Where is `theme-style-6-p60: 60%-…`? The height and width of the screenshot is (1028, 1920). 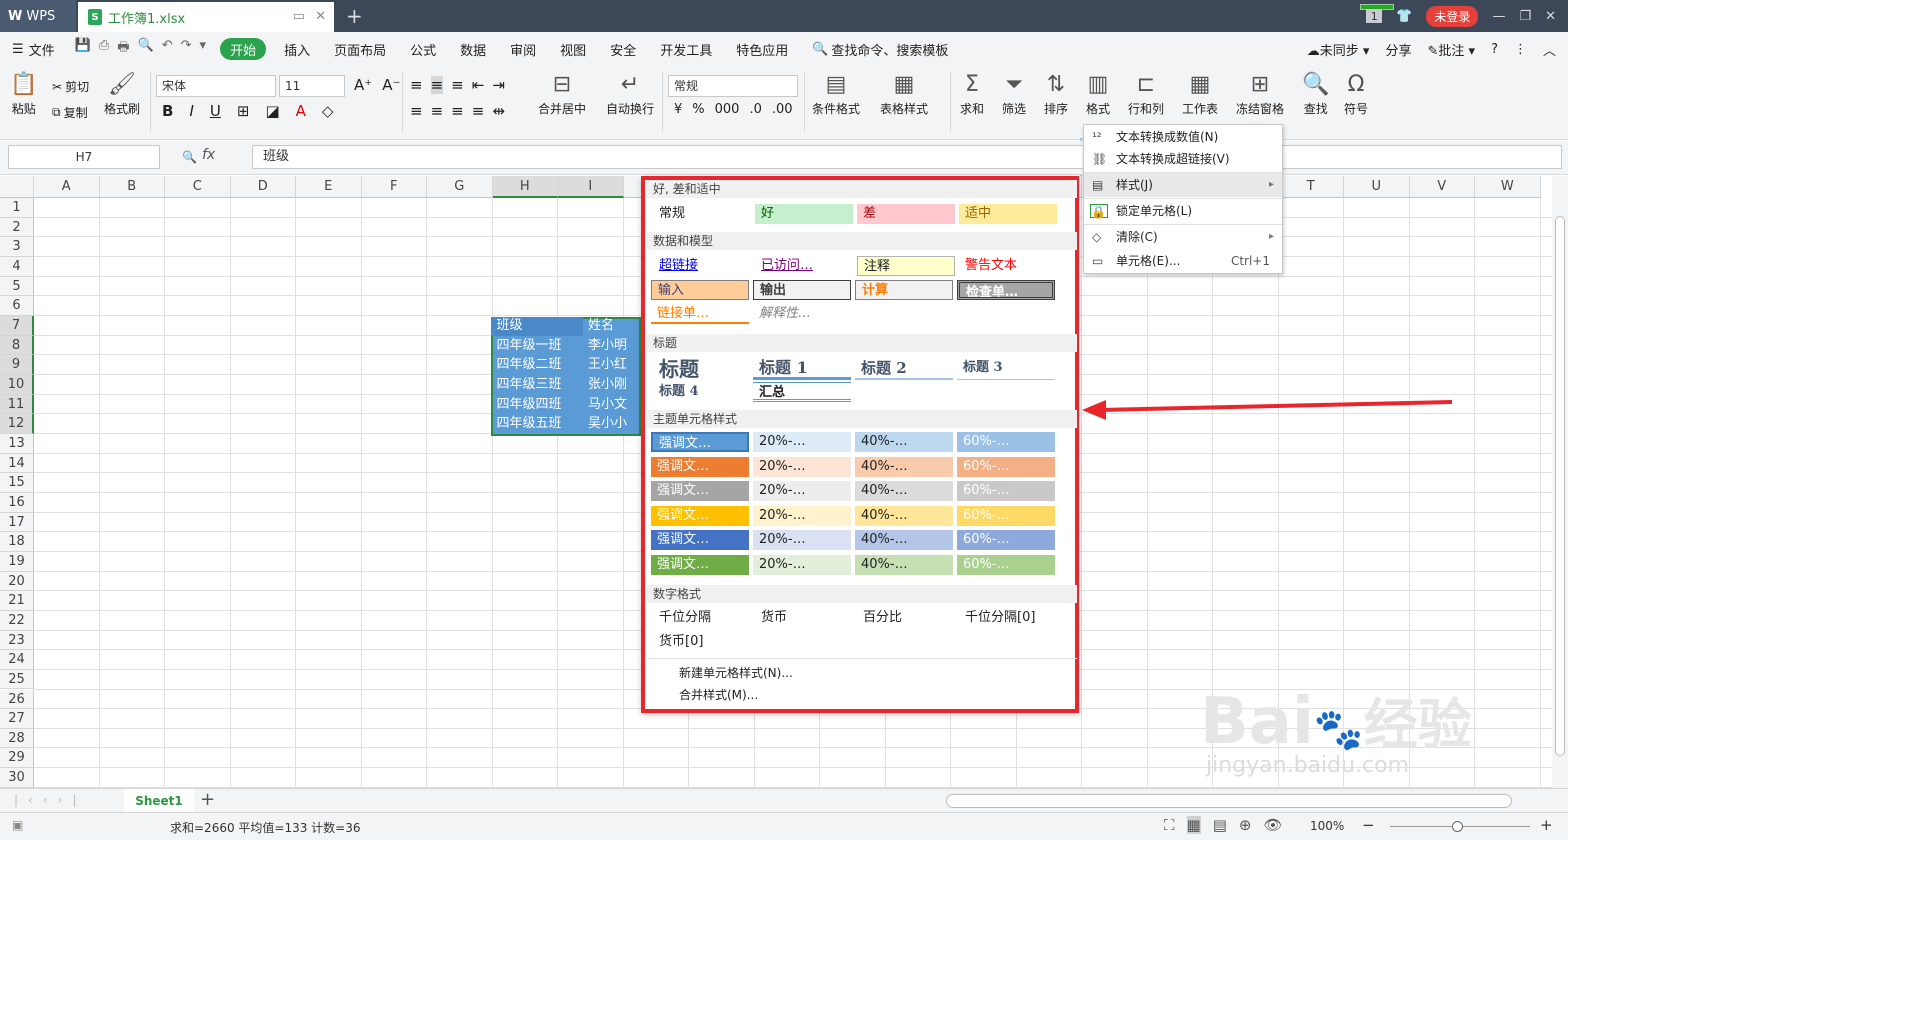 theme-style-6-p60: 60%-… is located at coordinates (1006, 565).